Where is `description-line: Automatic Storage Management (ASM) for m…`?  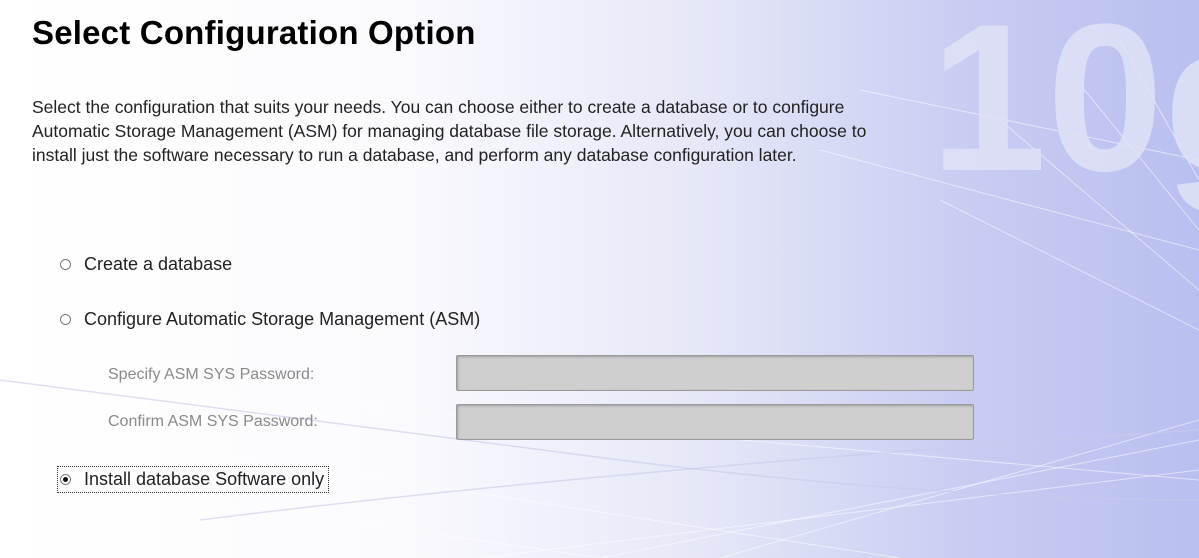 description-line: Automatic Storage Management (ASM) for m… is located at coordinates (449, 131).